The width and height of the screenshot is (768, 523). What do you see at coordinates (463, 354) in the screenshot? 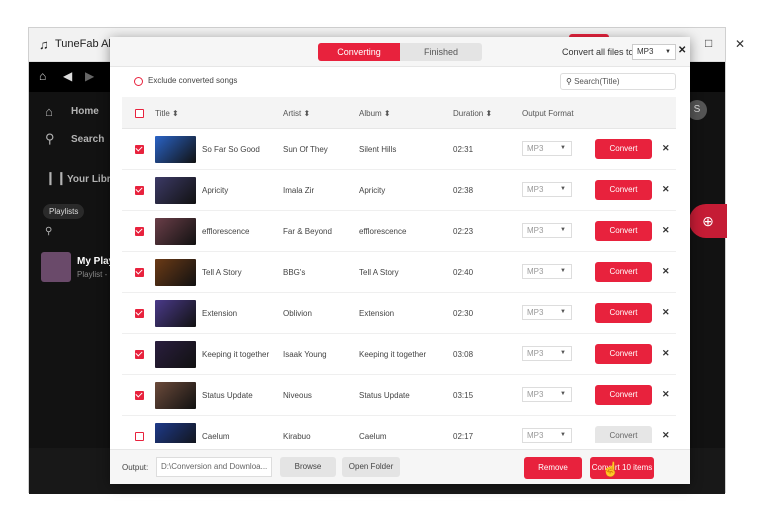
I see `song-duration: 03:08` at bounding box center [463, 354].